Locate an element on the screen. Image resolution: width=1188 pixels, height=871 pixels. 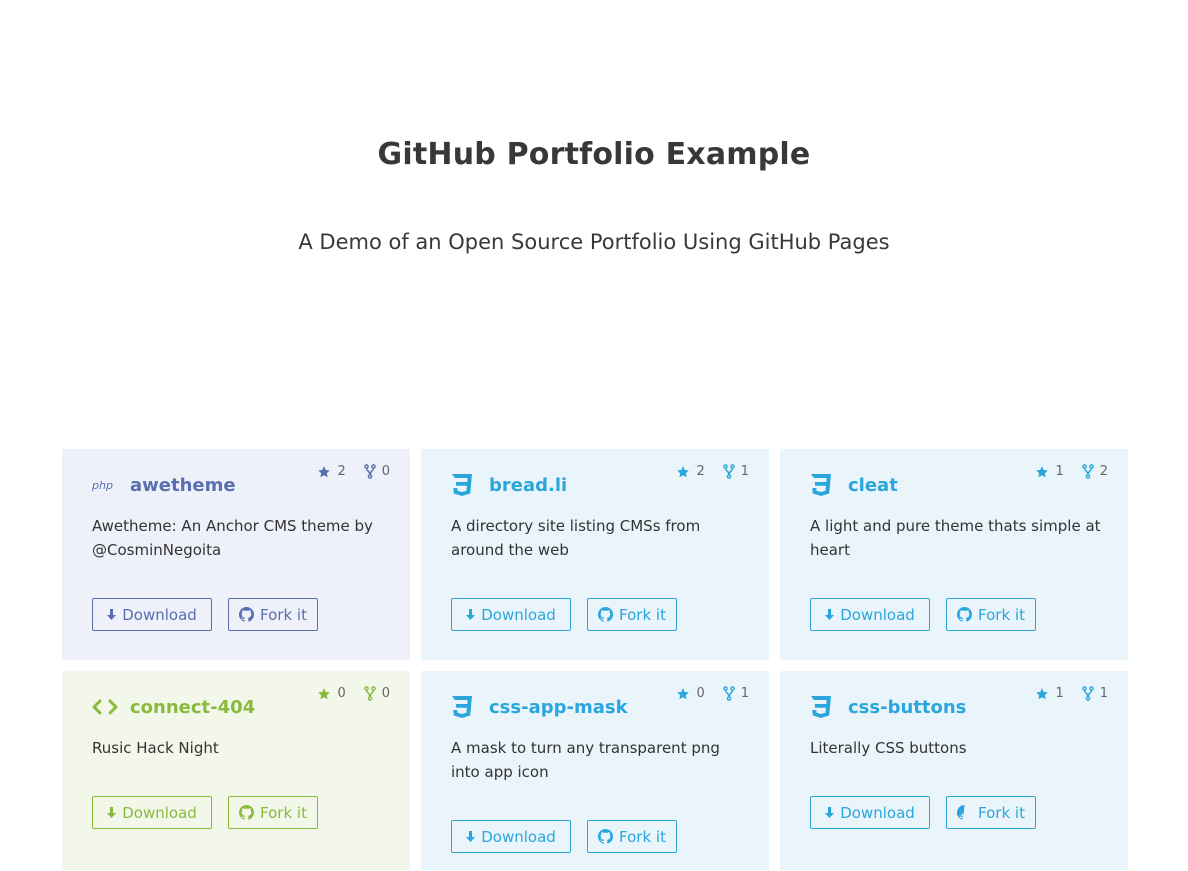
repo-stats: 1 1 is located at coordinates (1071, 693).